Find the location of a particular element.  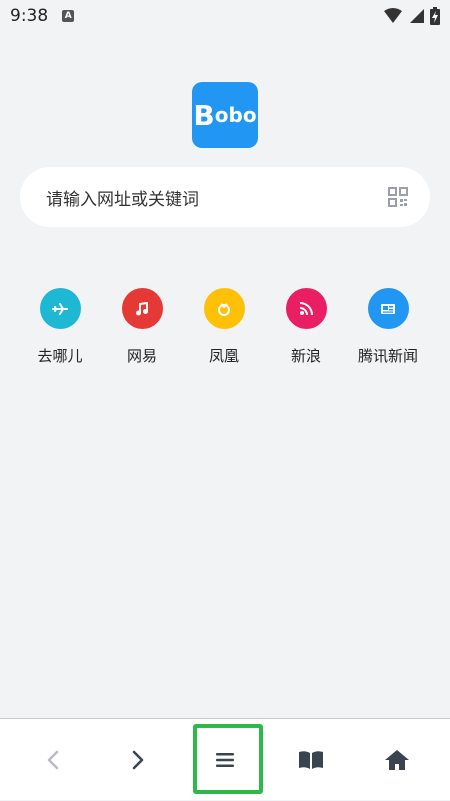

forward-button is located at coordinates (138, 760).